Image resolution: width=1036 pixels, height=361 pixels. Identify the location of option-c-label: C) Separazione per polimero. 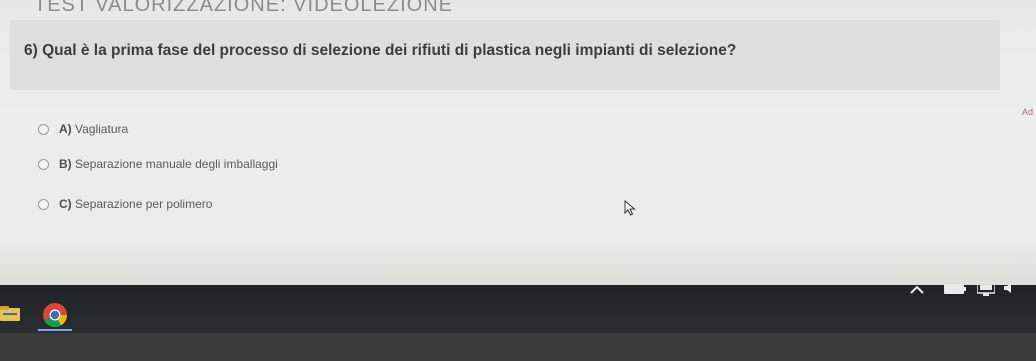
(135, 204).